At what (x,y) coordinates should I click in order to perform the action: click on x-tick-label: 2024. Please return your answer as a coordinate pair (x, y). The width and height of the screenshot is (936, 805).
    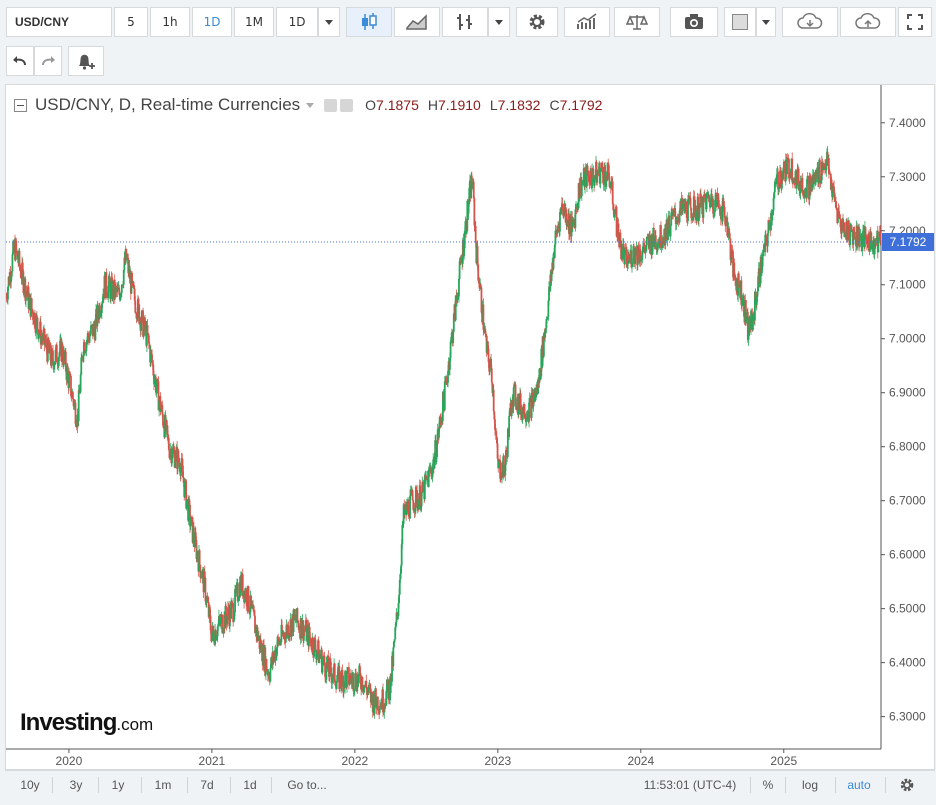
    Looking at the image, I should click on (640, 761).